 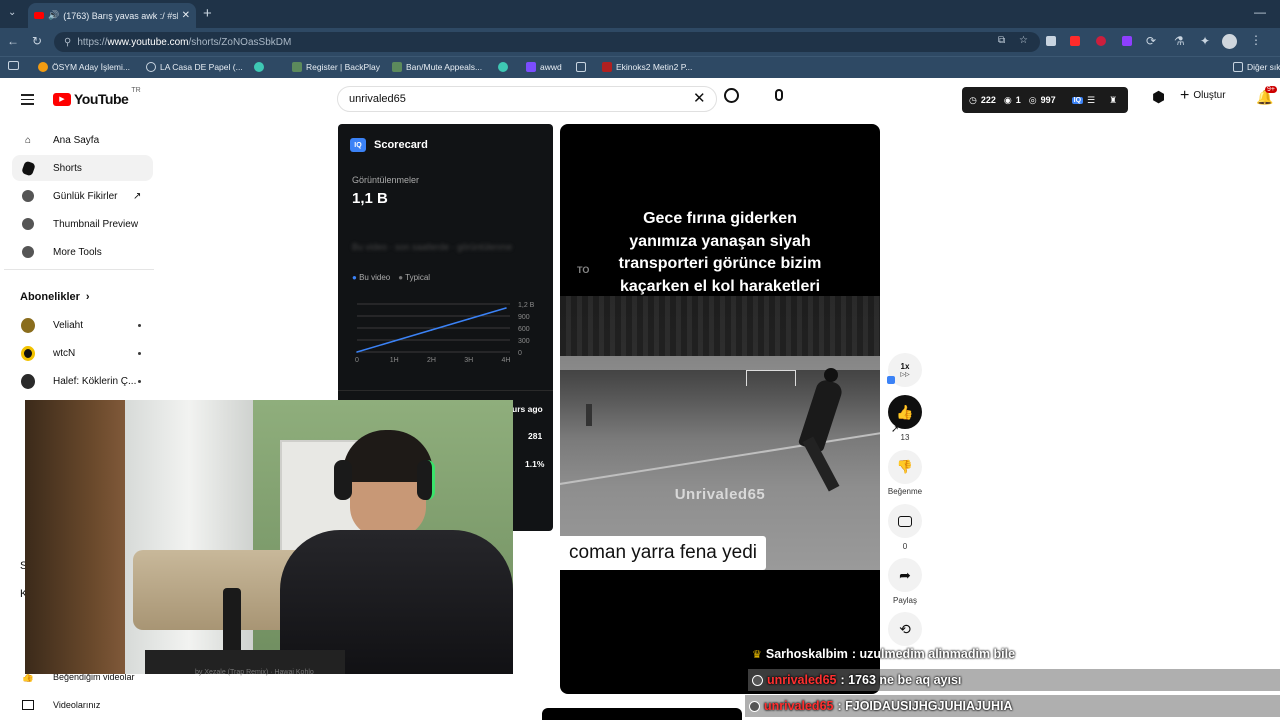 I want to click on share-button: ➦, so click(x=905, y=575).